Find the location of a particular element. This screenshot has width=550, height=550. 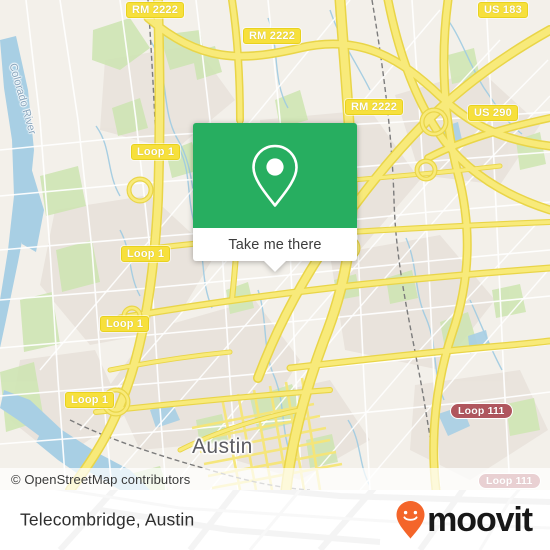

take-me-there-button: Take me there is located at coordinates (275, 244).